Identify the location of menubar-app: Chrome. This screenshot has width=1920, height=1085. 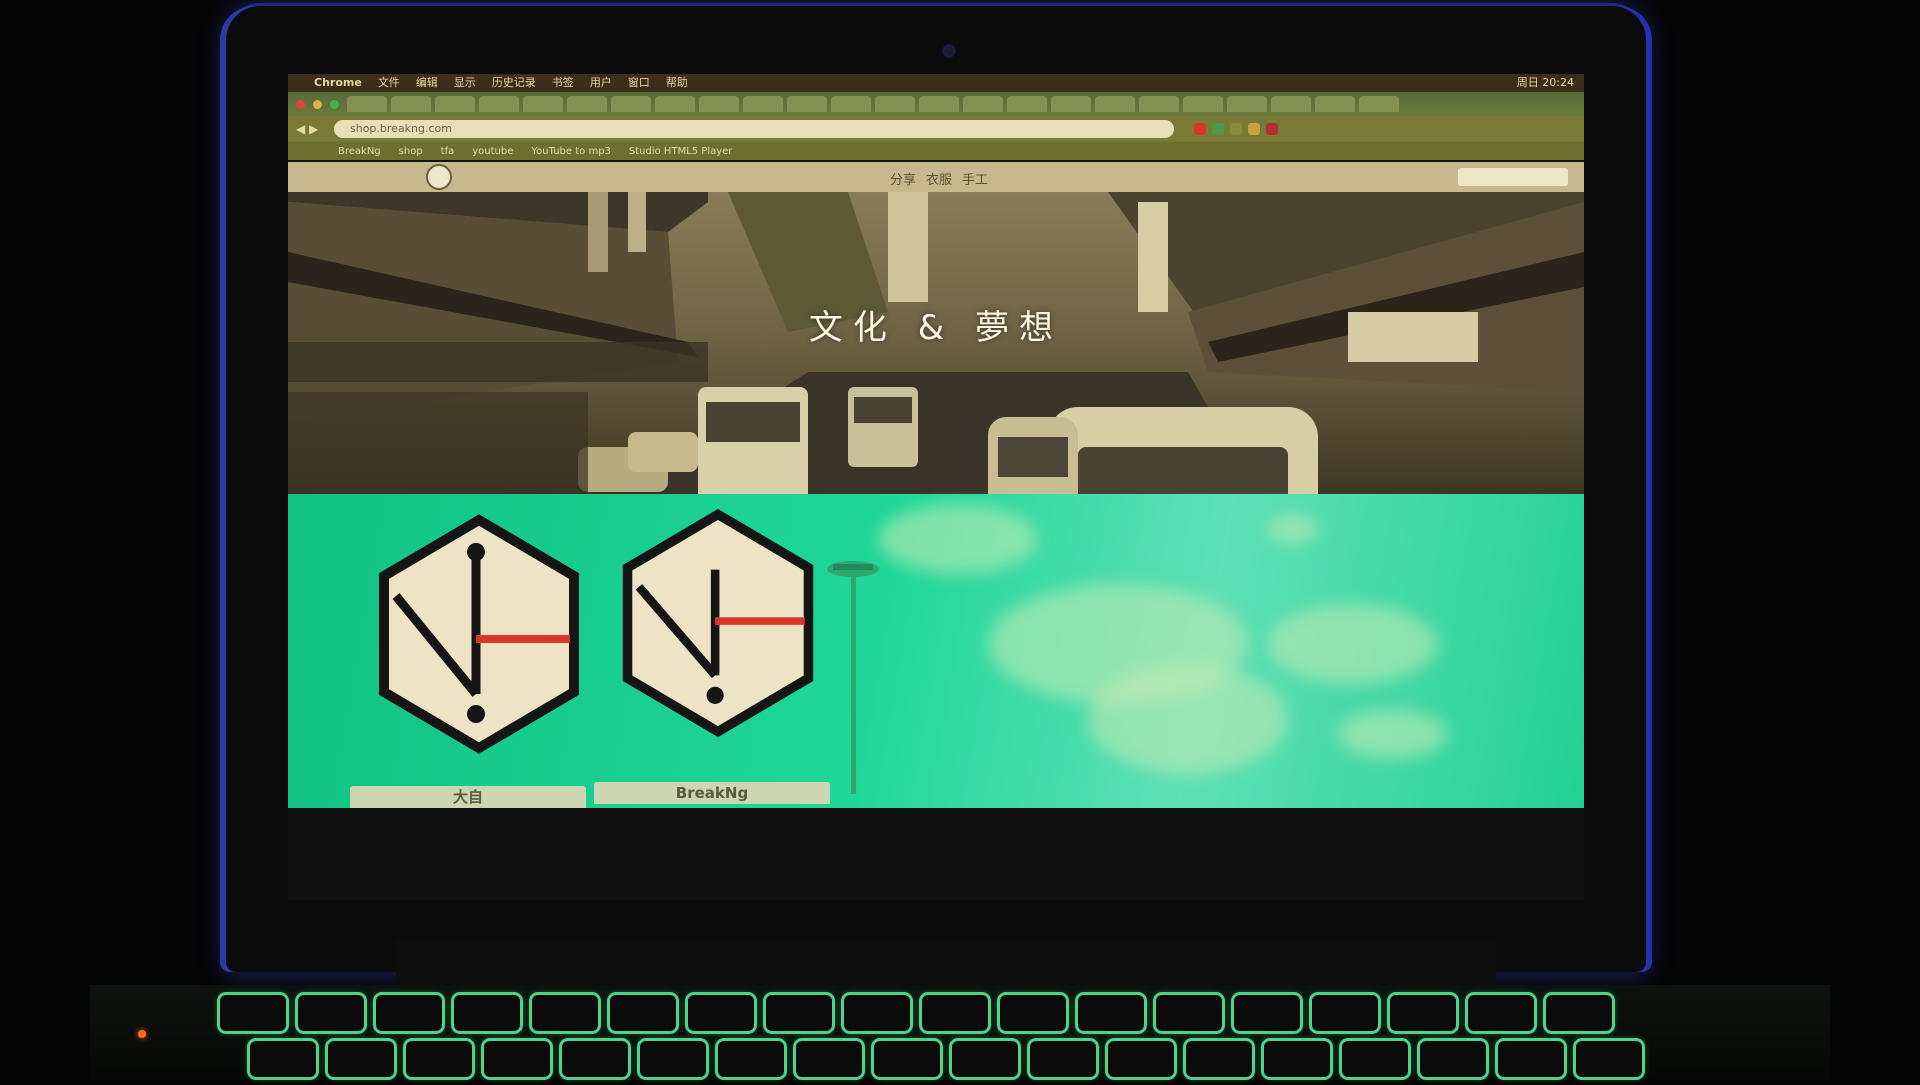
(338, 83).